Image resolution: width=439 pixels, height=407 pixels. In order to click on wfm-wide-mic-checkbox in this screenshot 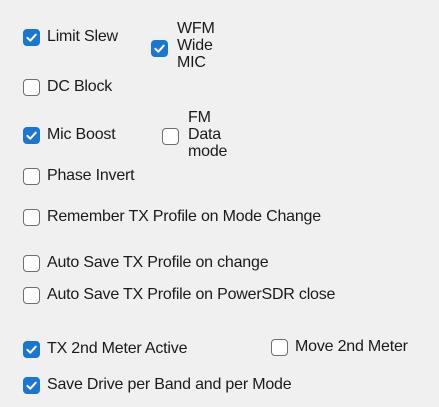, I will do `click(159, 48)`.